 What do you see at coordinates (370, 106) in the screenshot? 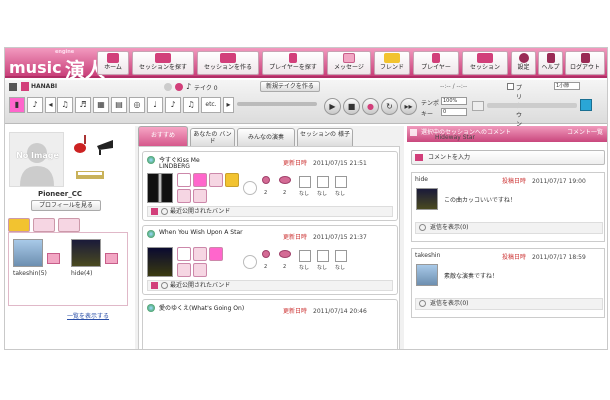
I see `record-button: ●` at bounding box center [370, 106].